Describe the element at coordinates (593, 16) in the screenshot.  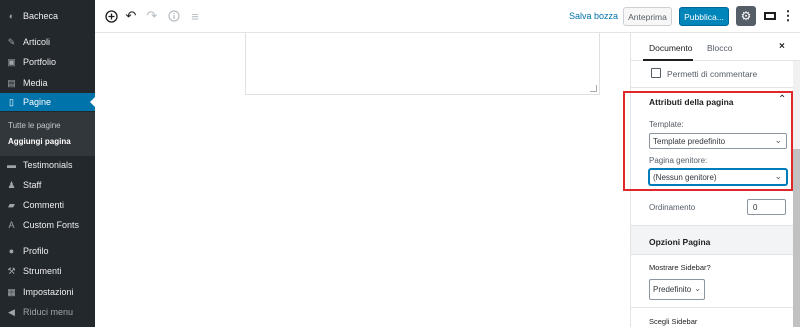
I see `save-draft-button: Salva bozza` at that location.